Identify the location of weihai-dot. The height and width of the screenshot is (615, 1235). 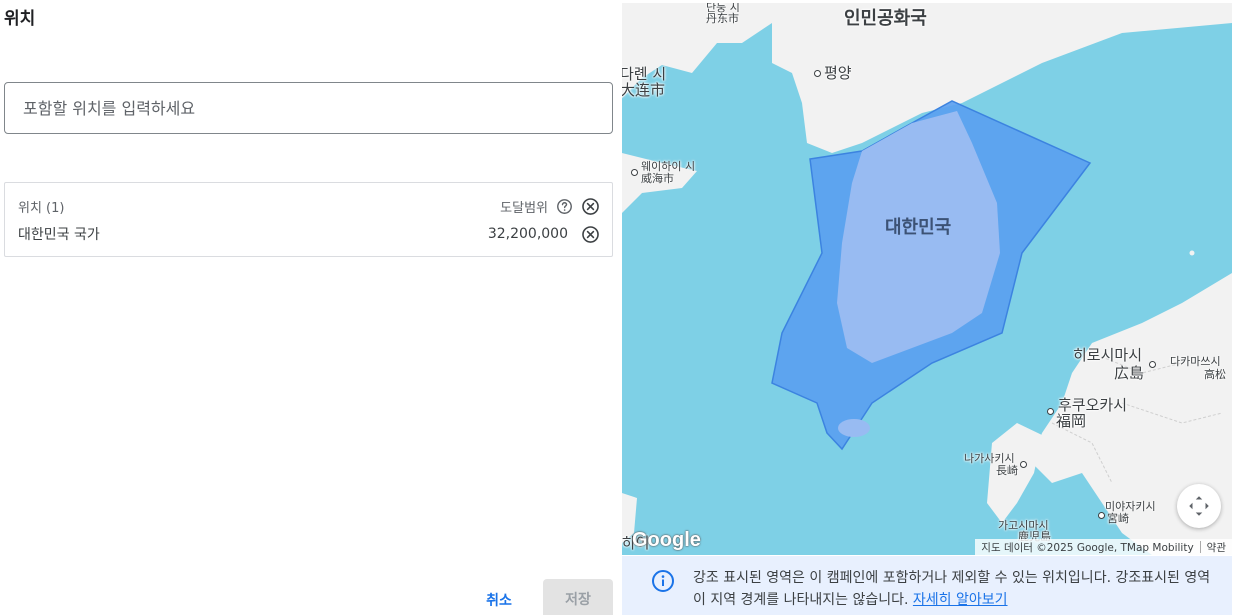
(634, 172).